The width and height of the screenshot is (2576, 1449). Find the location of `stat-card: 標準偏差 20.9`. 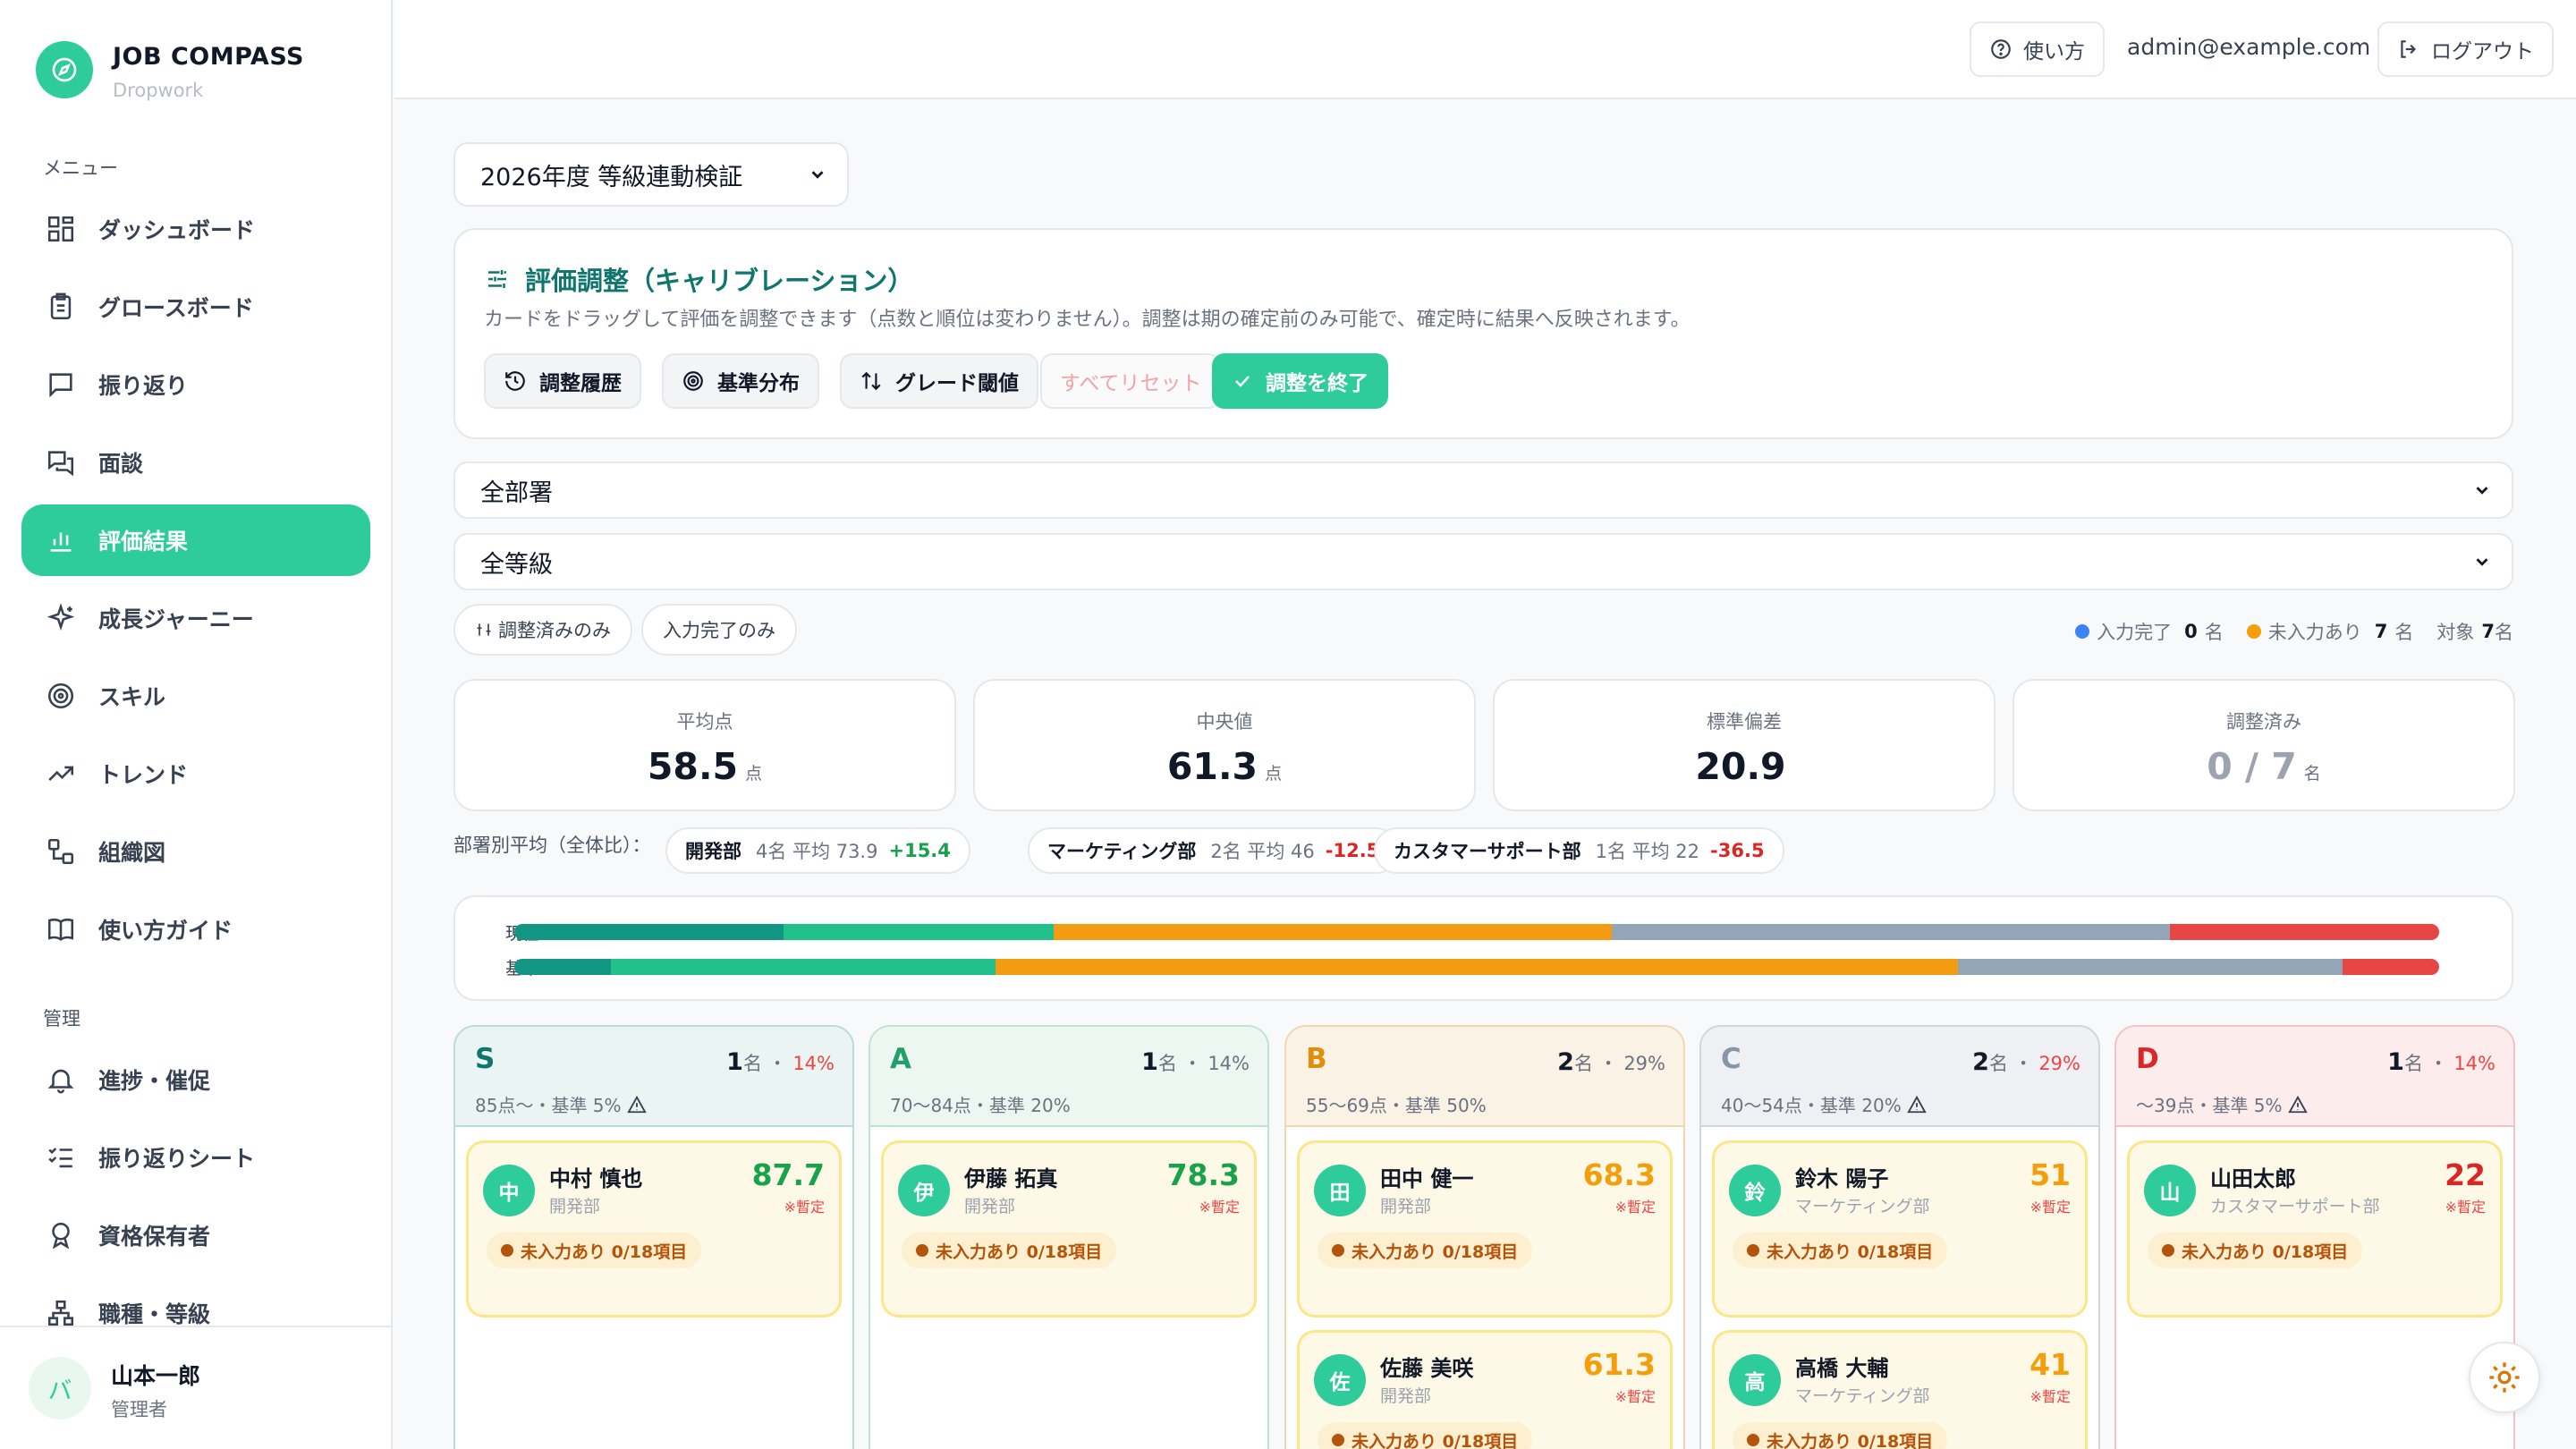

stat-card: 標準偏差 20.9 is located at coordinates (1744, 745).